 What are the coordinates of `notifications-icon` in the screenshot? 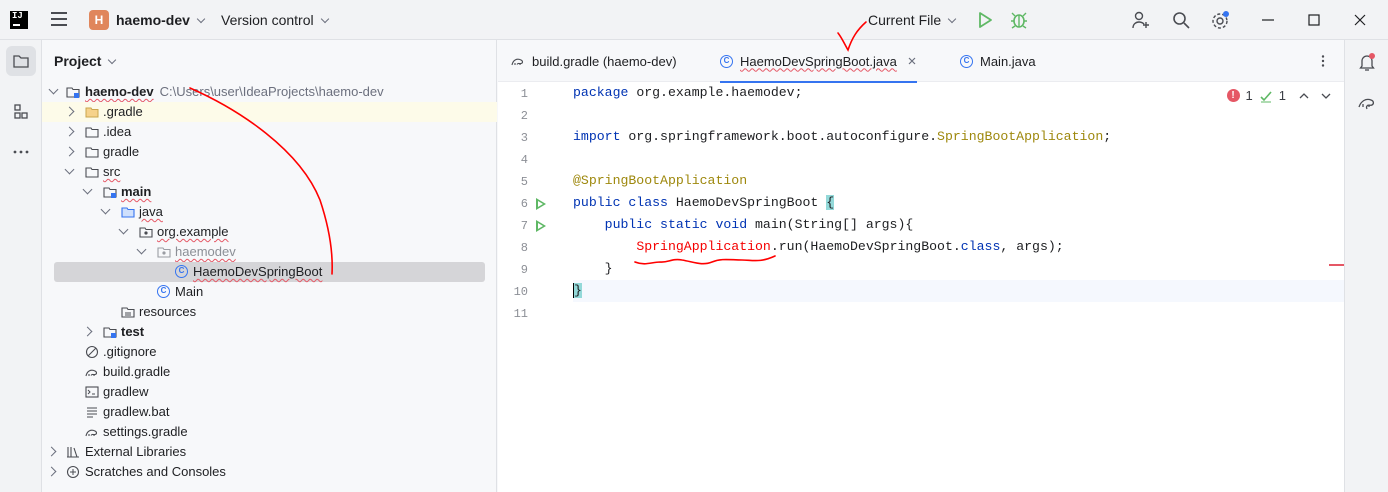 It's located at (1367, 62).